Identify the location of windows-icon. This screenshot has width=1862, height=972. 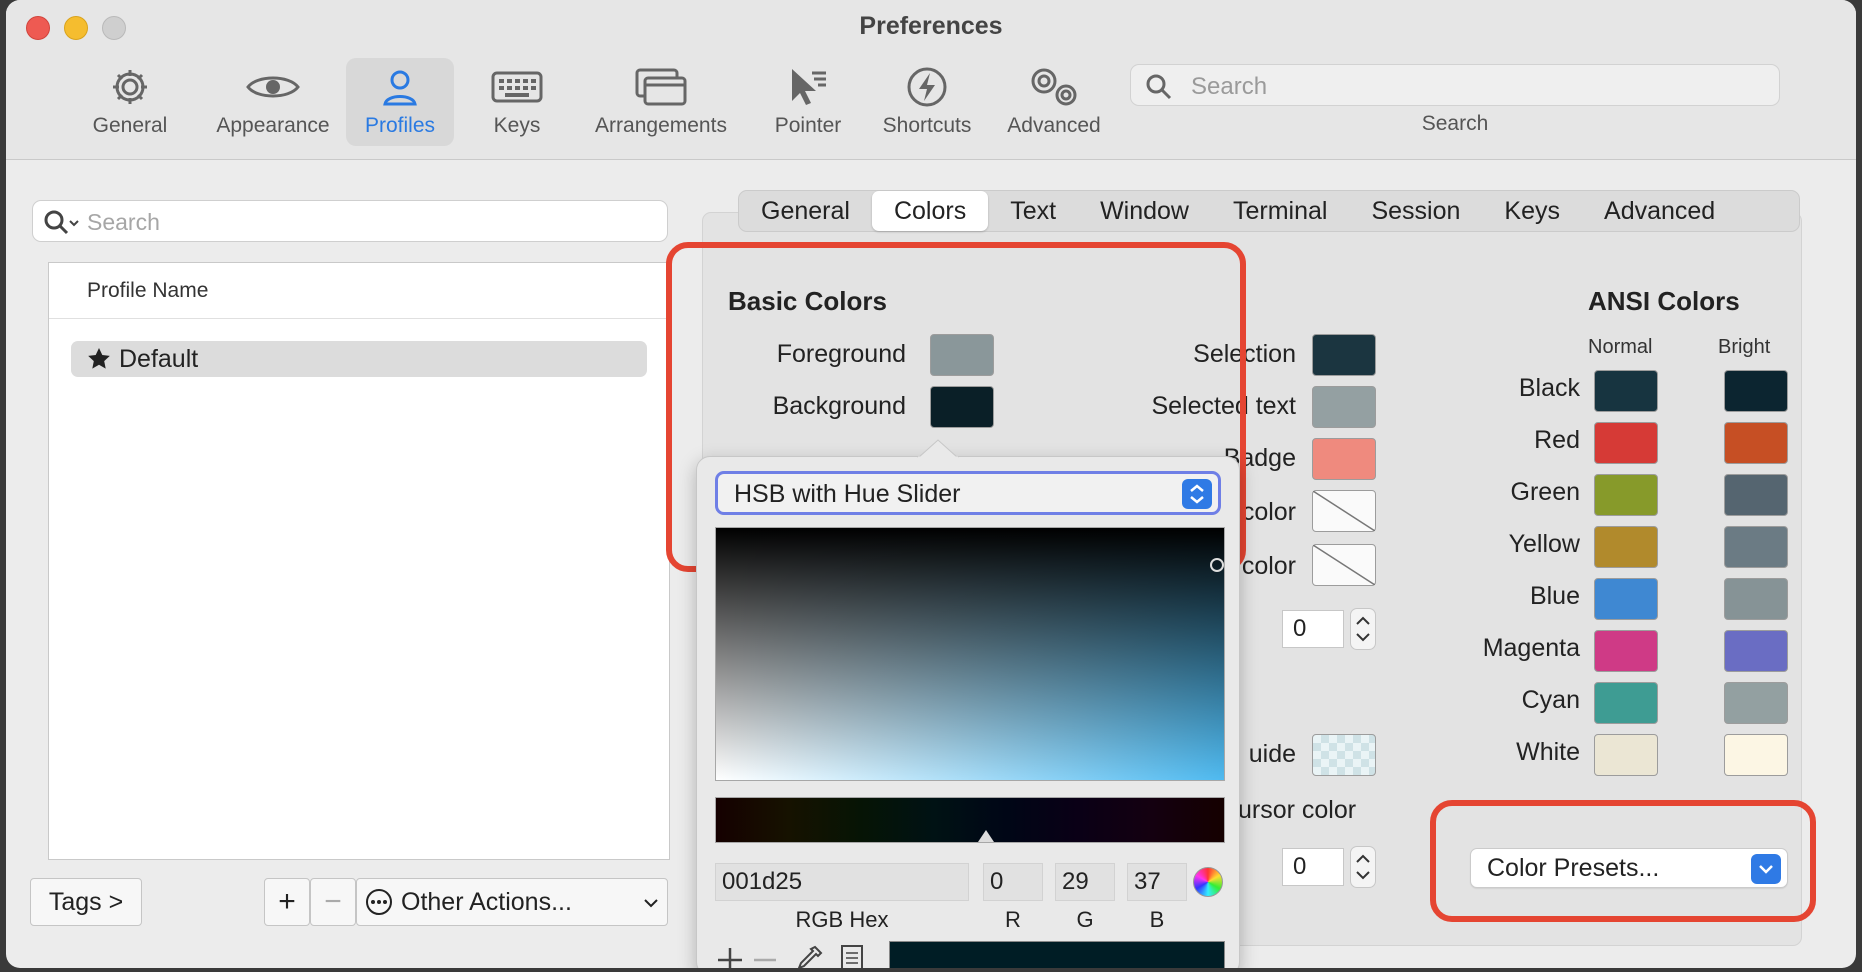
(661, 87).